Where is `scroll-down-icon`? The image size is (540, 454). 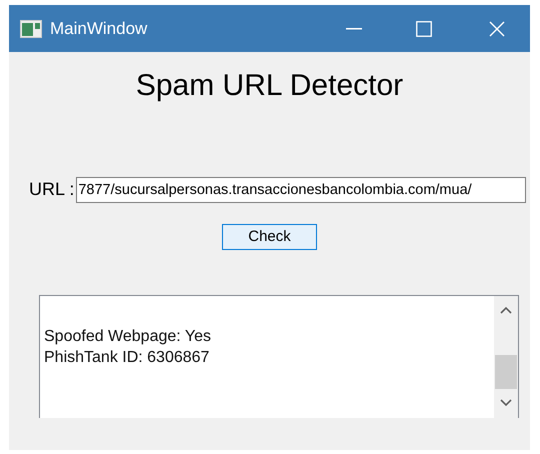 scroll-down-icon is located at coordinates (506, 403).